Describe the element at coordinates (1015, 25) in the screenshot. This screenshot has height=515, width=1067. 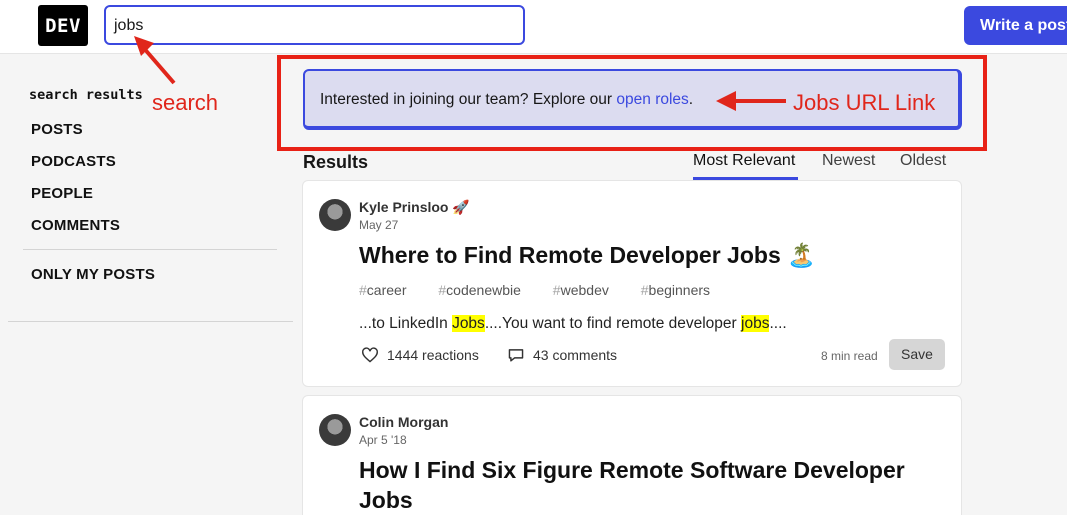
I see `write-post-button: Write a post` at that location.